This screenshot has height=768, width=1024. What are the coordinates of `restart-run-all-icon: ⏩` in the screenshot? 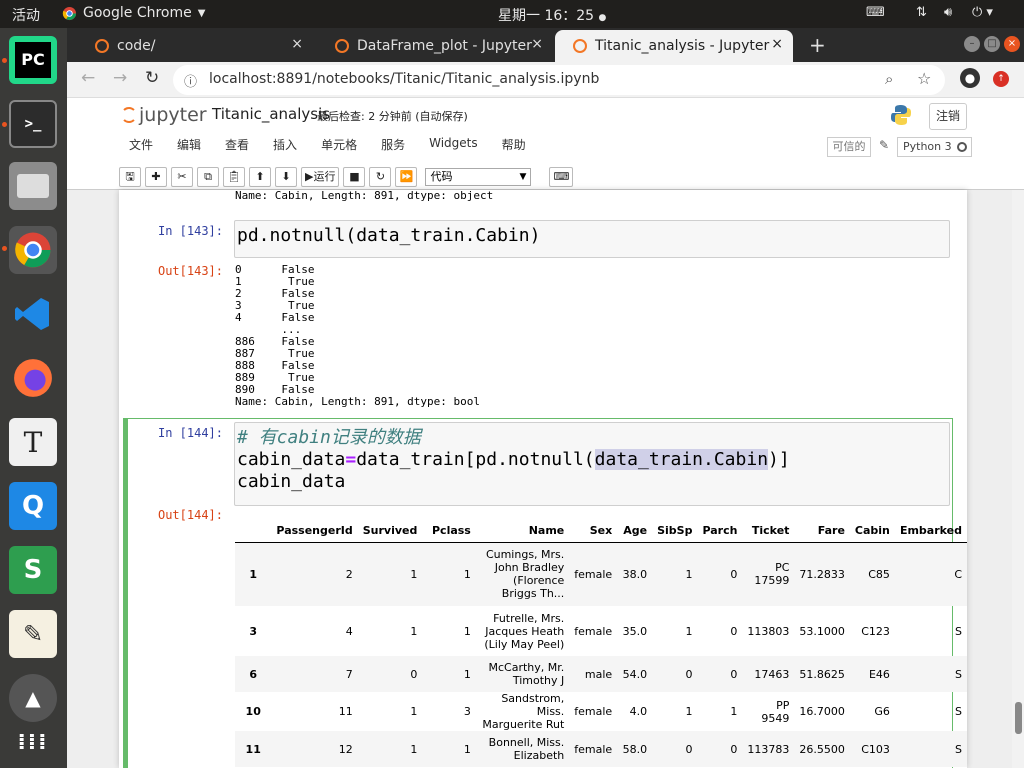 It's located at (406, 177).